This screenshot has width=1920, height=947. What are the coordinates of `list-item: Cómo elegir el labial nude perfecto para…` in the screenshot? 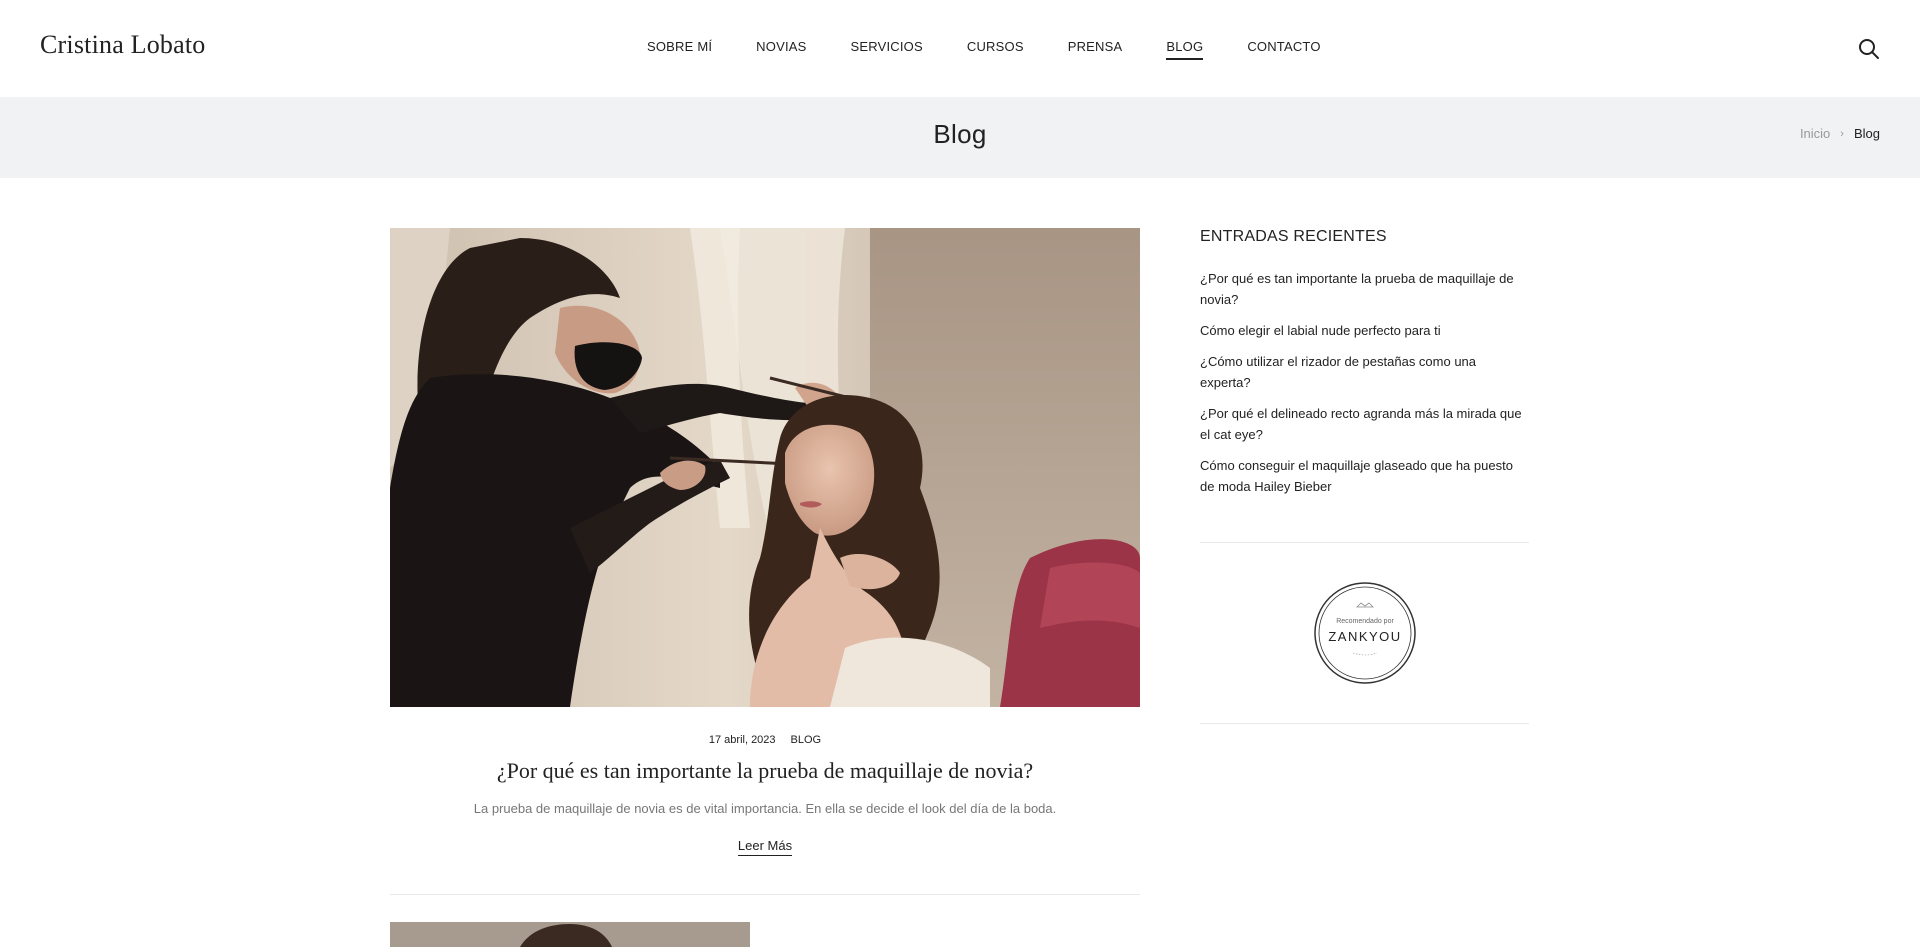 It's located at (1364, 330).